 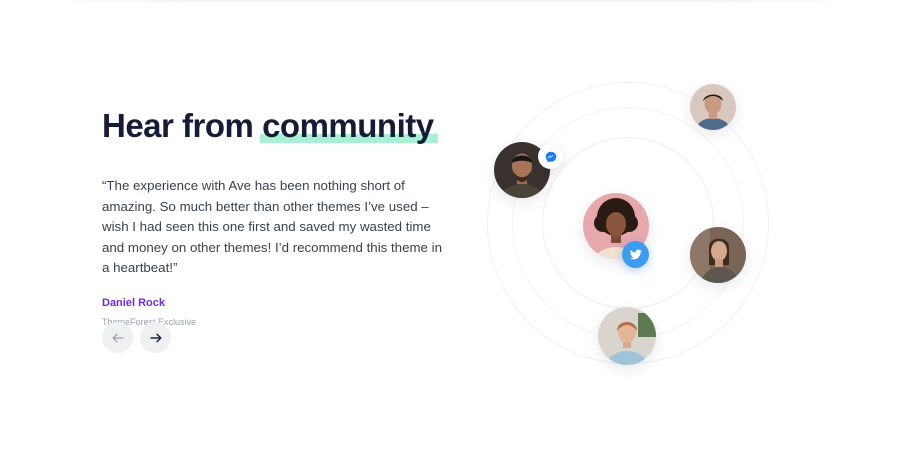 I want to click on arrow-right-icon, so click(x=155, y=337).